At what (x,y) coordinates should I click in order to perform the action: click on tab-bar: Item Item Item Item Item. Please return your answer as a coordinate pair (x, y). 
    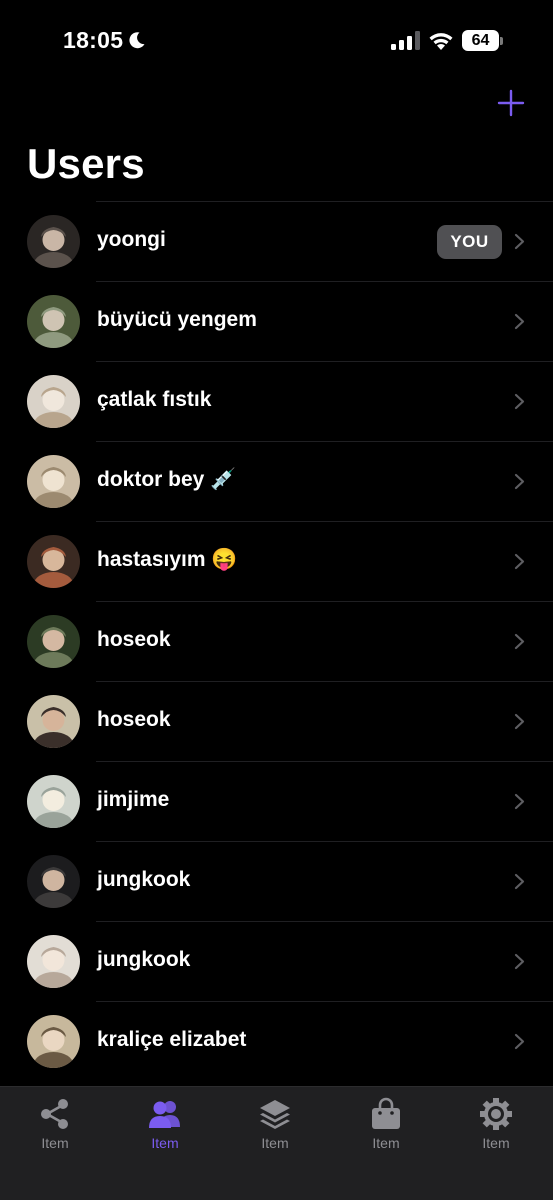
    Looking at the image, I should click on (276, 1143).